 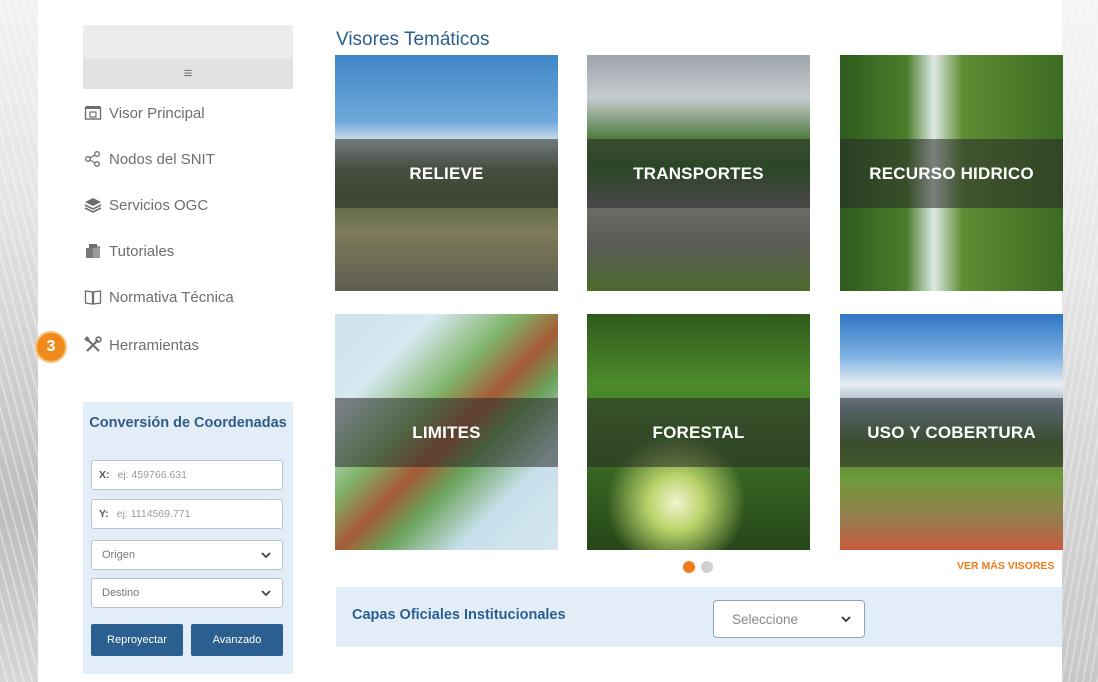 I want to click on x-coordinate-input: X: ej: 459766.631, so click(x=187, y=475).